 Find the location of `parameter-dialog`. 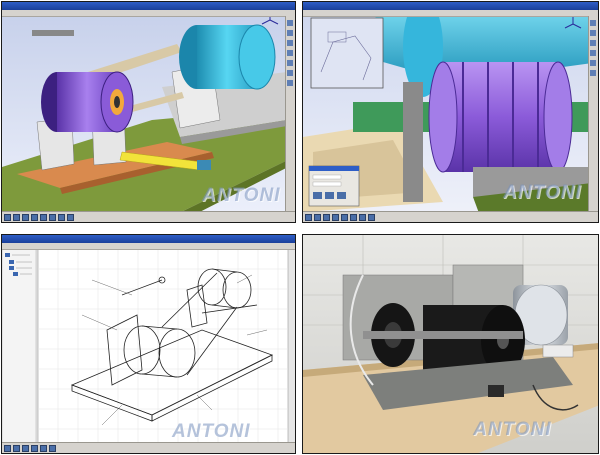

parameter-dialog is located at coordinates (334, 186).